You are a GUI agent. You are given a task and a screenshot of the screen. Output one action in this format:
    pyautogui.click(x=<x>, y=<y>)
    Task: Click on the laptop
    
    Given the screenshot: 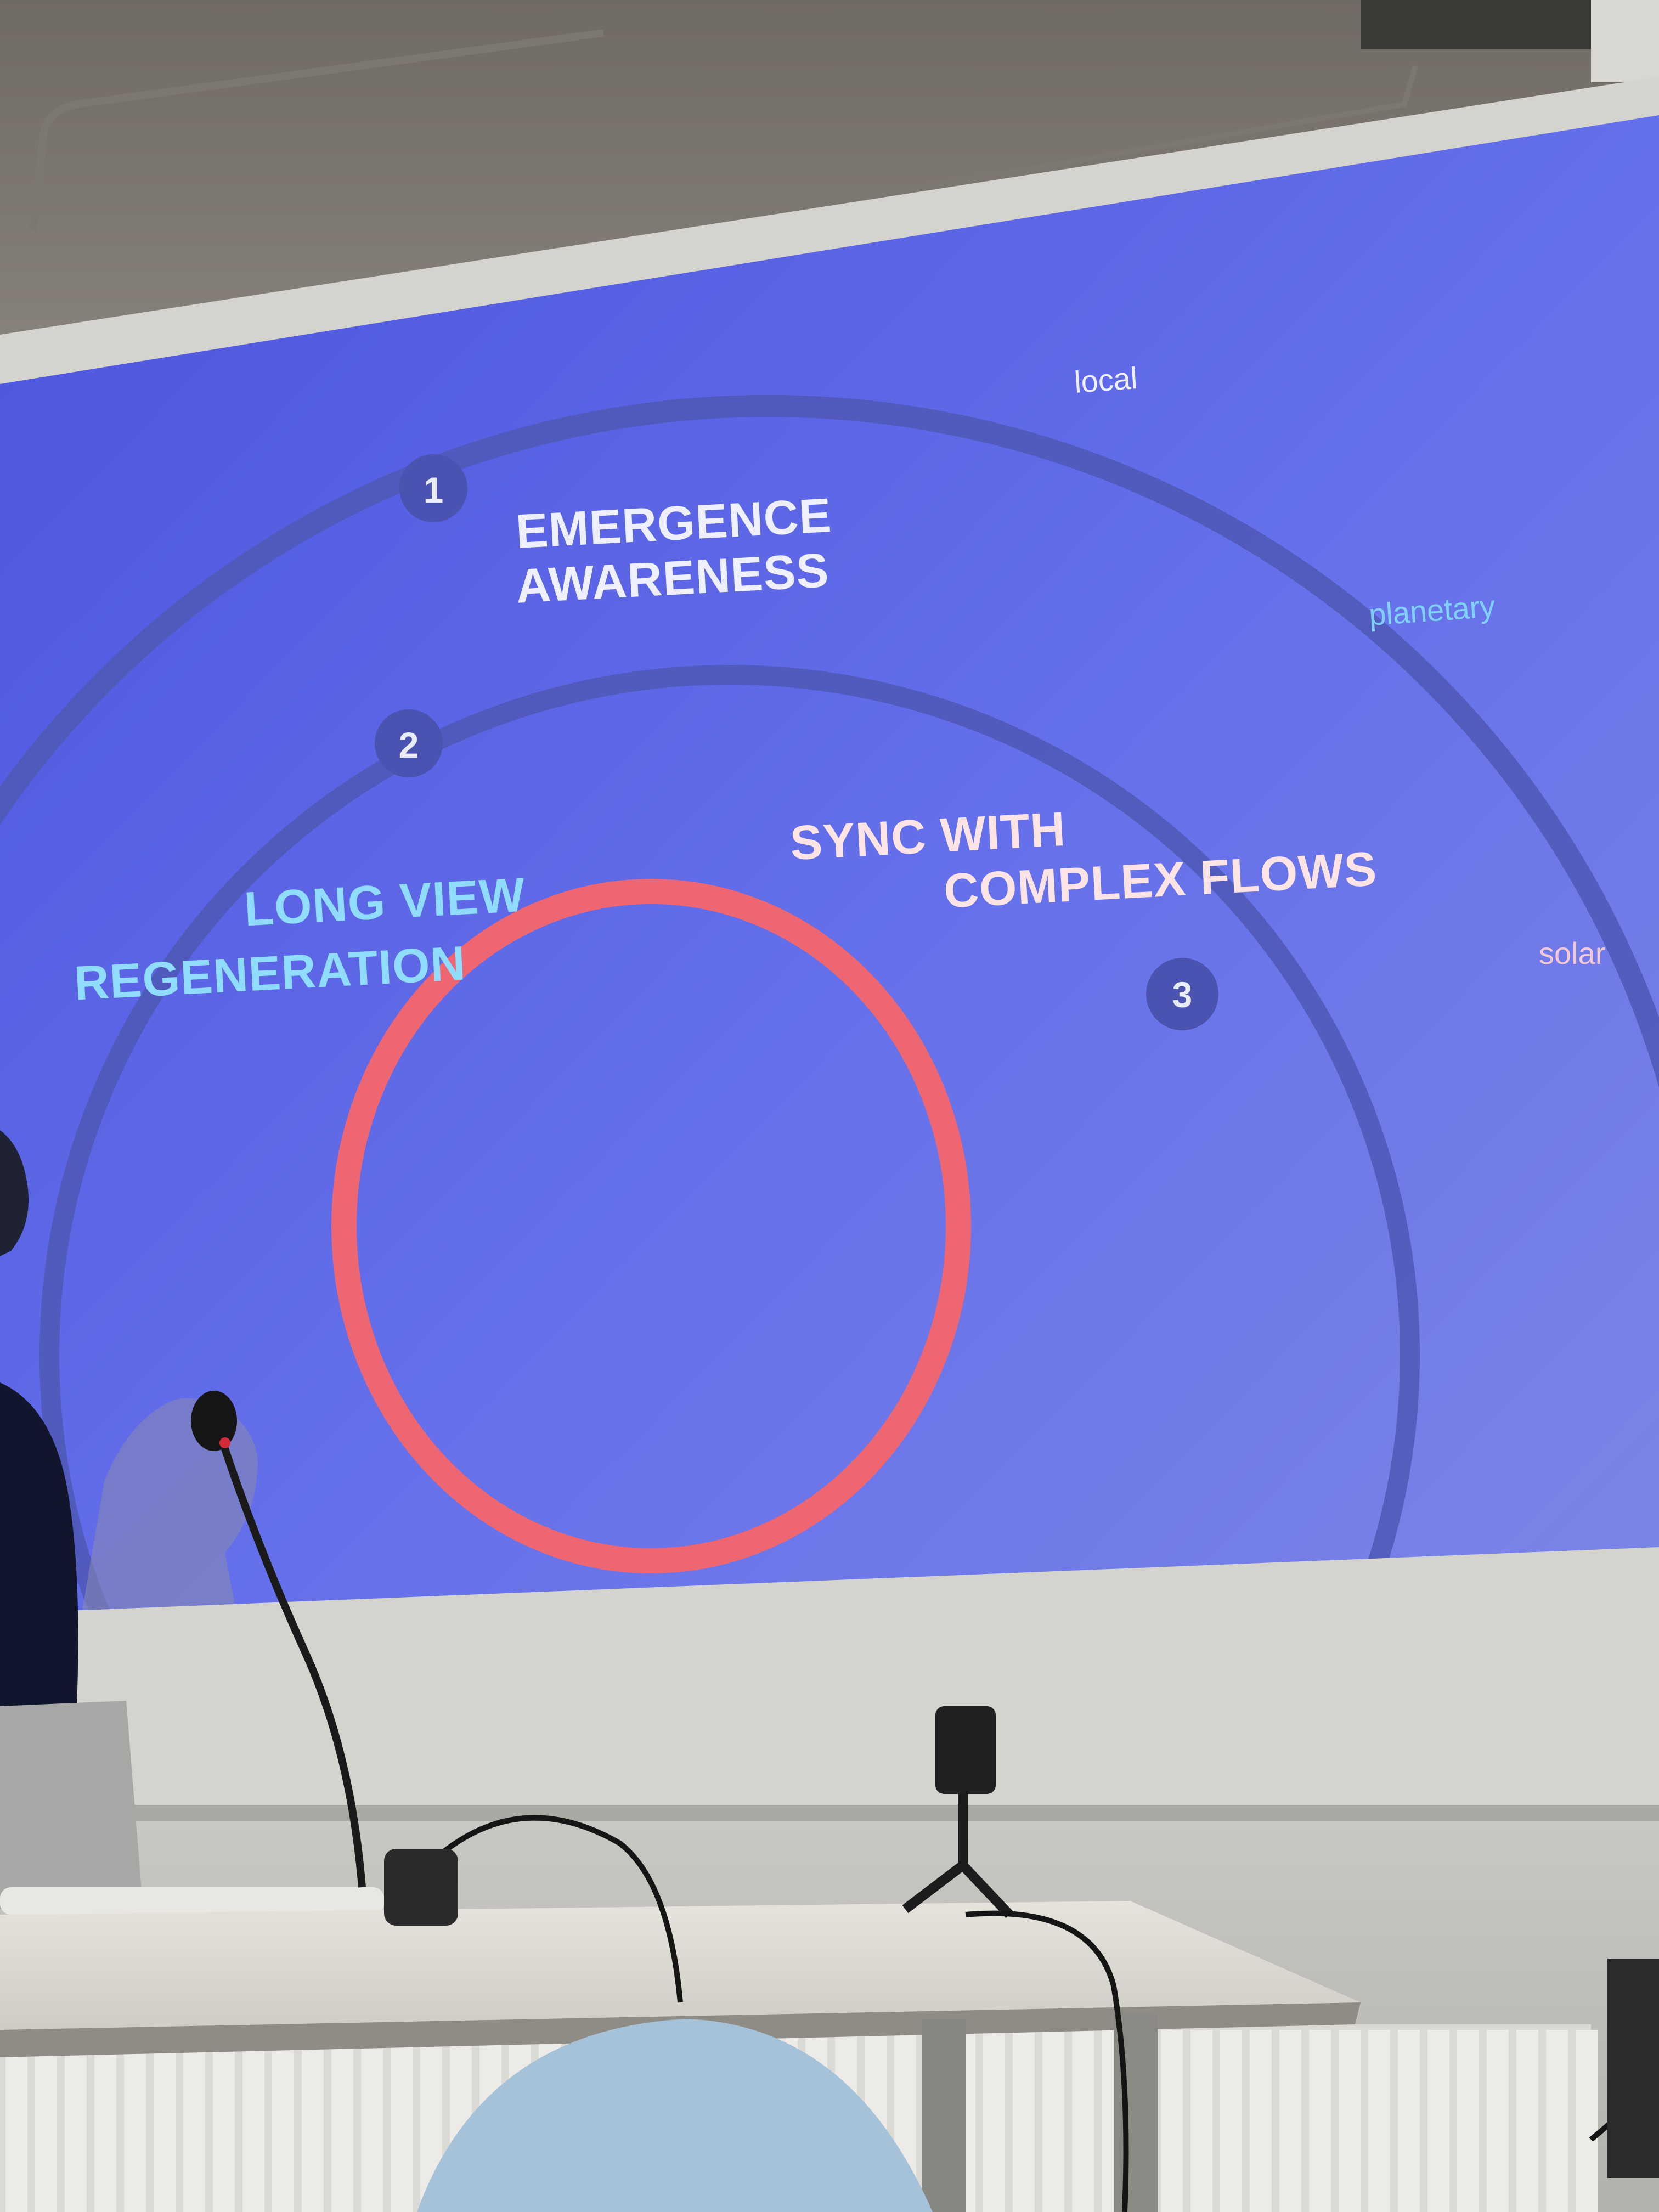 What is the action you would take?
    pyautogui.click(x=71, y=1805)
    